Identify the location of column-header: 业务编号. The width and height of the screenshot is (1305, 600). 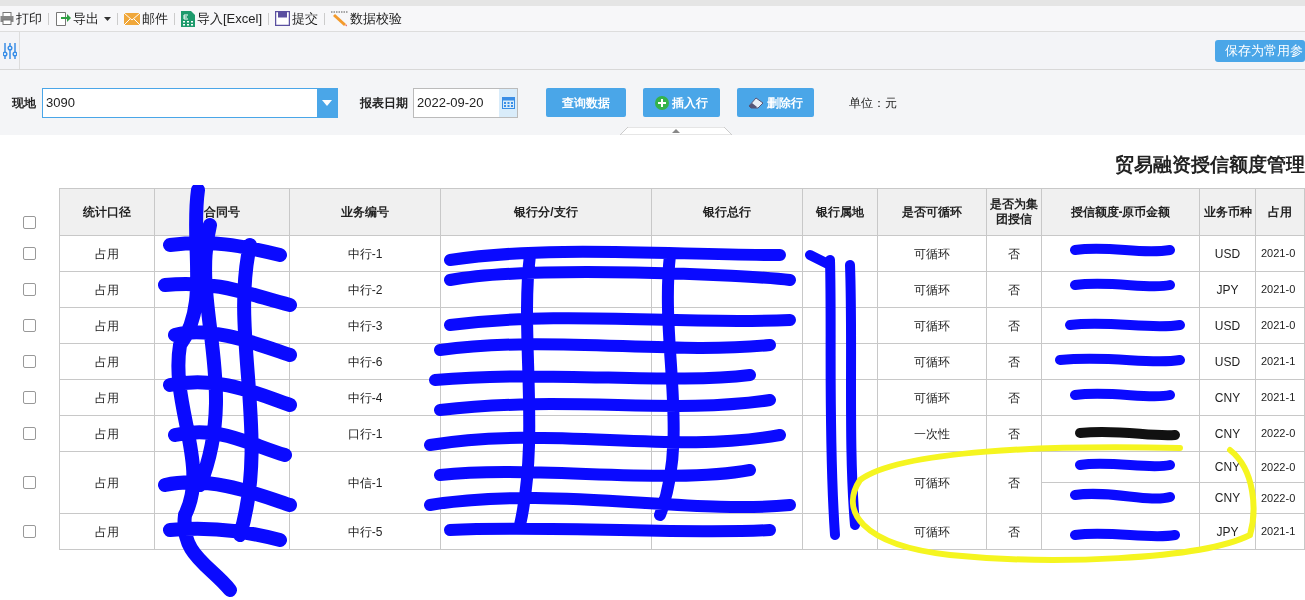
(365, 212).